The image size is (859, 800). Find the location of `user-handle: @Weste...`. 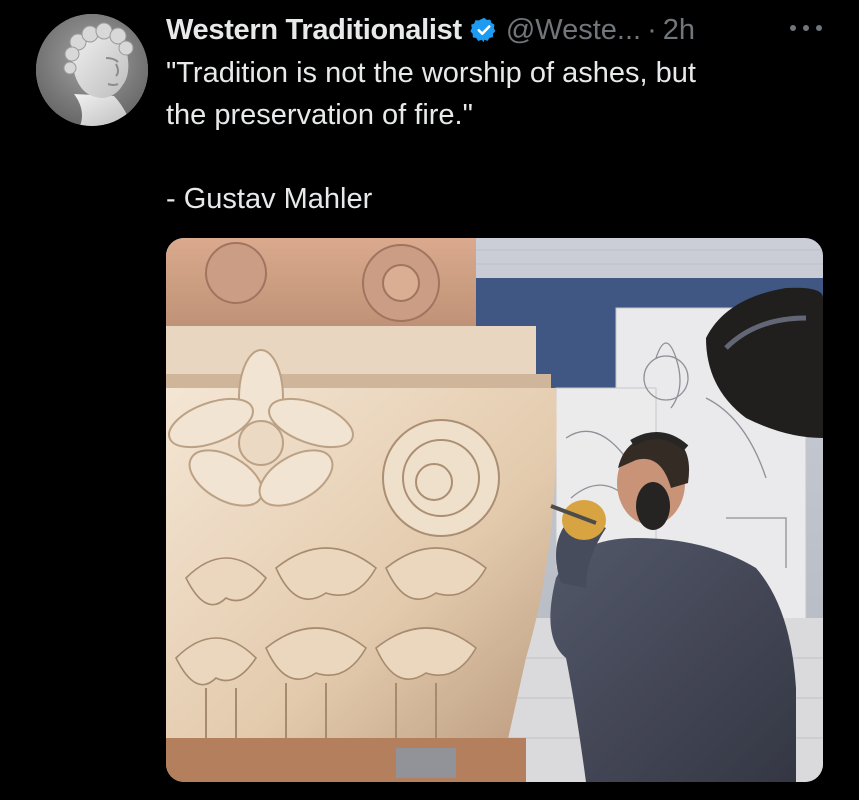

user-handle: @Weste... is located at coordinates (573, 30).